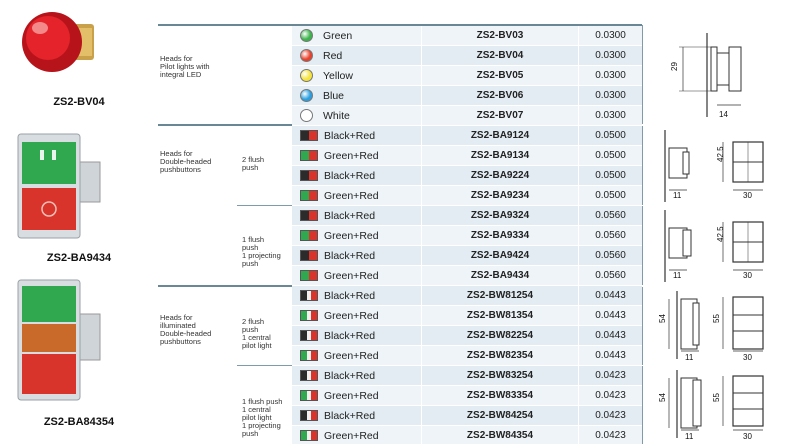 This screenshot has height=444, width=797. I want to click on subgroup-description: 2 flush push 1 central pilot light, so click(257, 333).